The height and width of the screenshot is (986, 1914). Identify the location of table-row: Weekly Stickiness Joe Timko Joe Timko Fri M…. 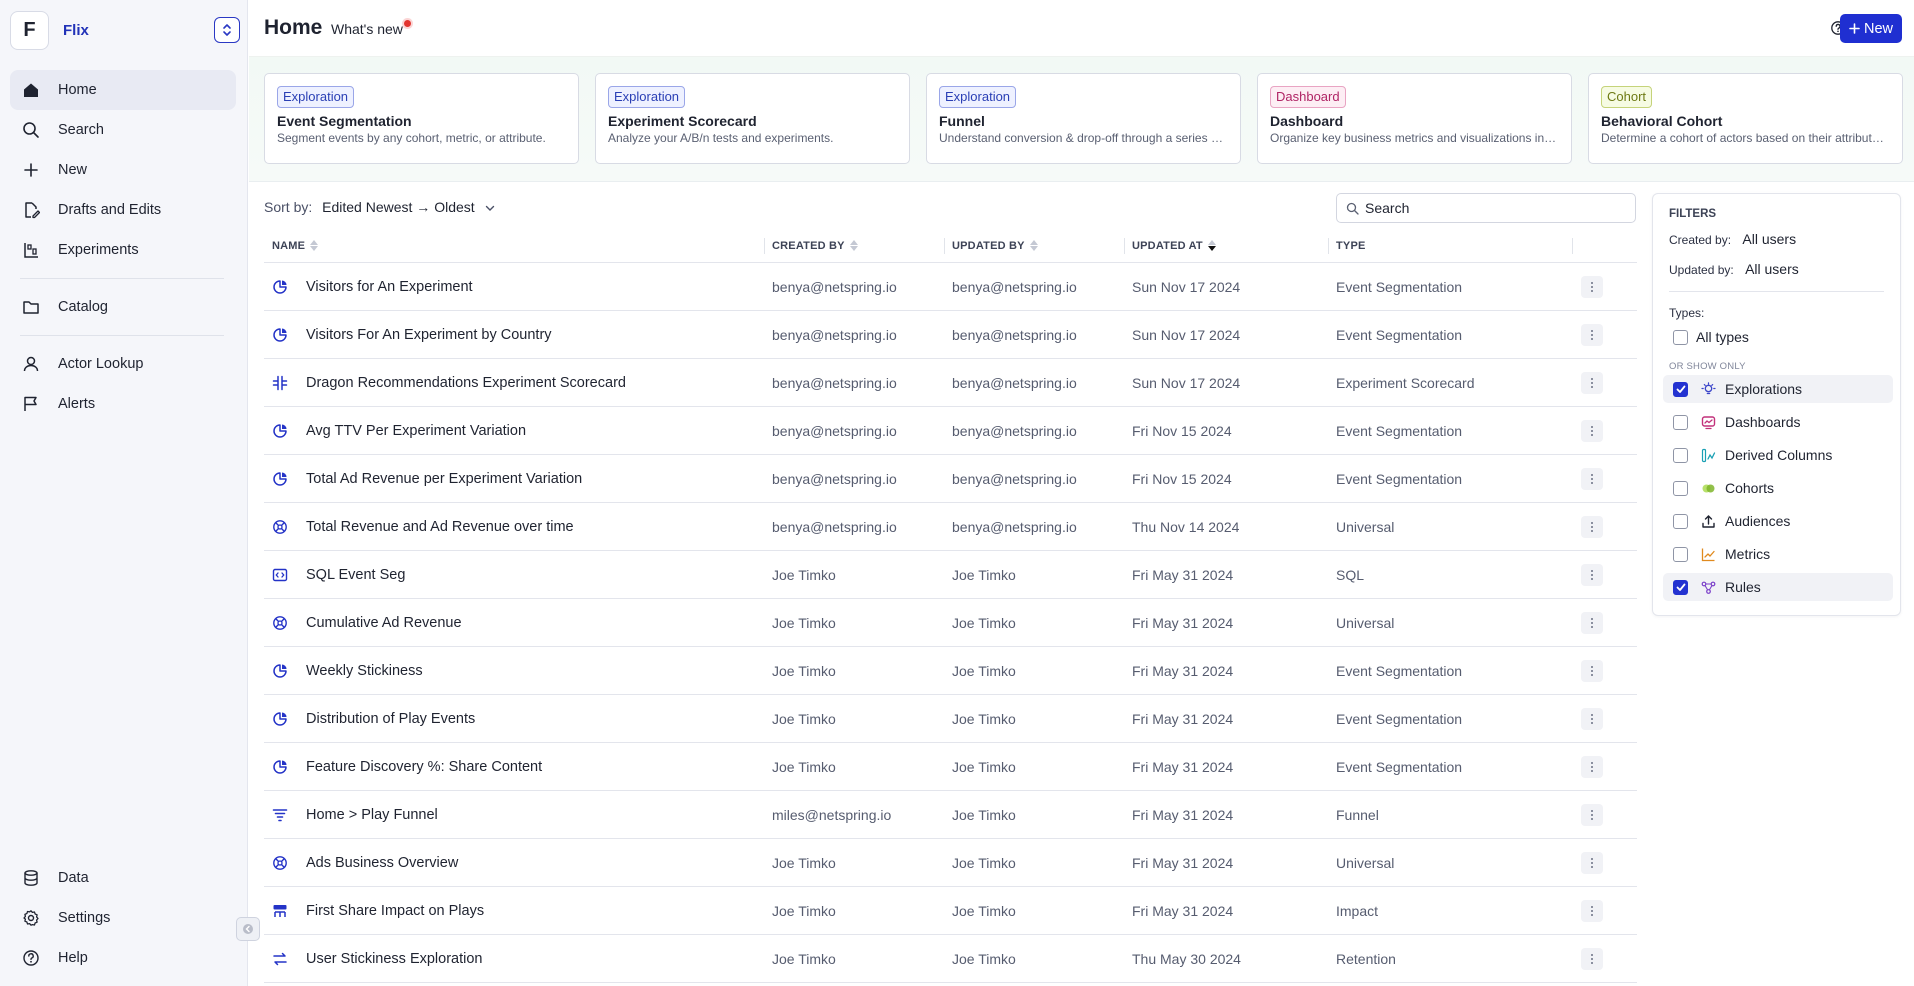
(950, 671).